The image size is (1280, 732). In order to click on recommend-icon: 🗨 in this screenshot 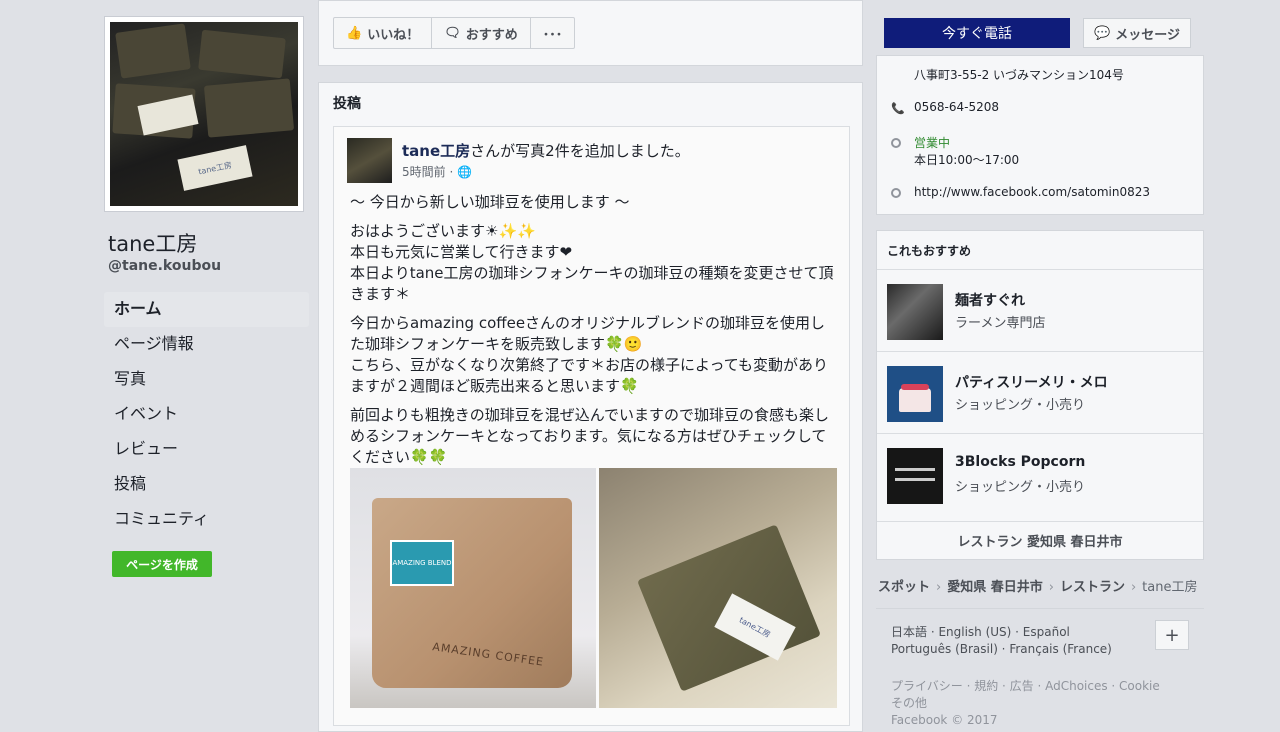, I will do `click(452, 33)`.